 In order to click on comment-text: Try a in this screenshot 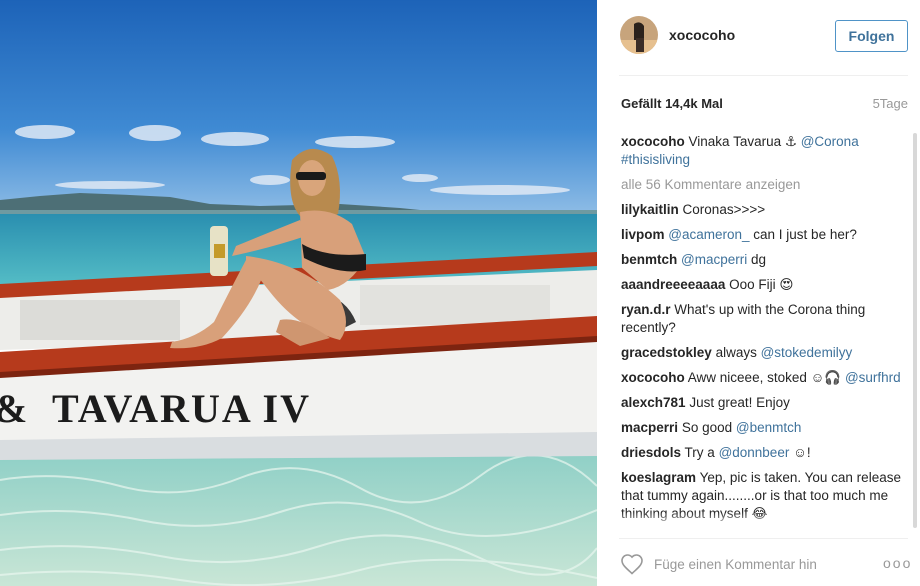, I will do `click(701, 452)`.